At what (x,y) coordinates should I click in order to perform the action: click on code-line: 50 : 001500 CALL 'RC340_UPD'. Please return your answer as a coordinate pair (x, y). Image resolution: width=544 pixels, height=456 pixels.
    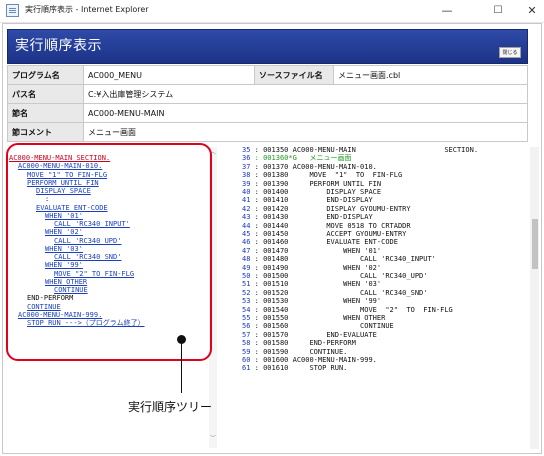
    Looking at the image, I should click on (334, 276).